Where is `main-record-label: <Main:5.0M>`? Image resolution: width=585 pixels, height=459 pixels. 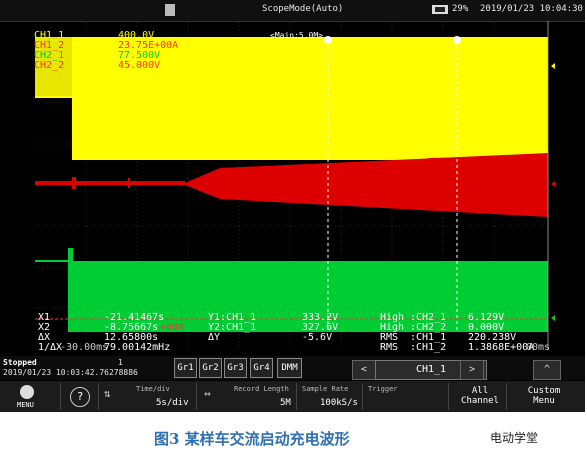 main-record-label: <Main:5.0M> is located at coordinates (296, 35).